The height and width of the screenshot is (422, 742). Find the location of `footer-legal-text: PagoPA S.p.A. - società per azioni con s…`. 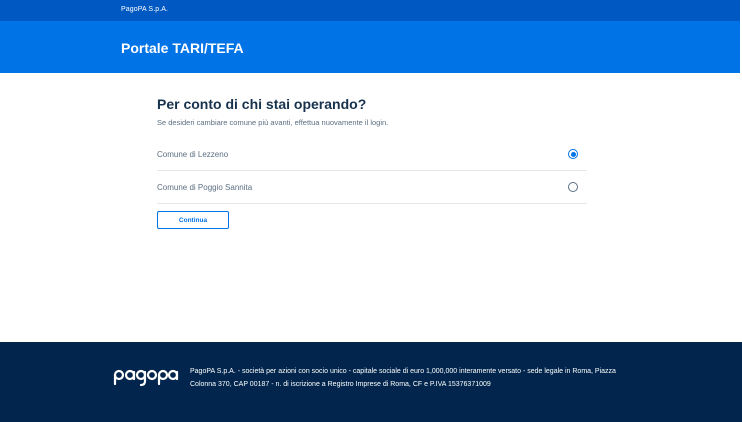

footer-legal-text: PagoPA S.p.A. - società per azioni con s… is located at coordinates (403, 378).